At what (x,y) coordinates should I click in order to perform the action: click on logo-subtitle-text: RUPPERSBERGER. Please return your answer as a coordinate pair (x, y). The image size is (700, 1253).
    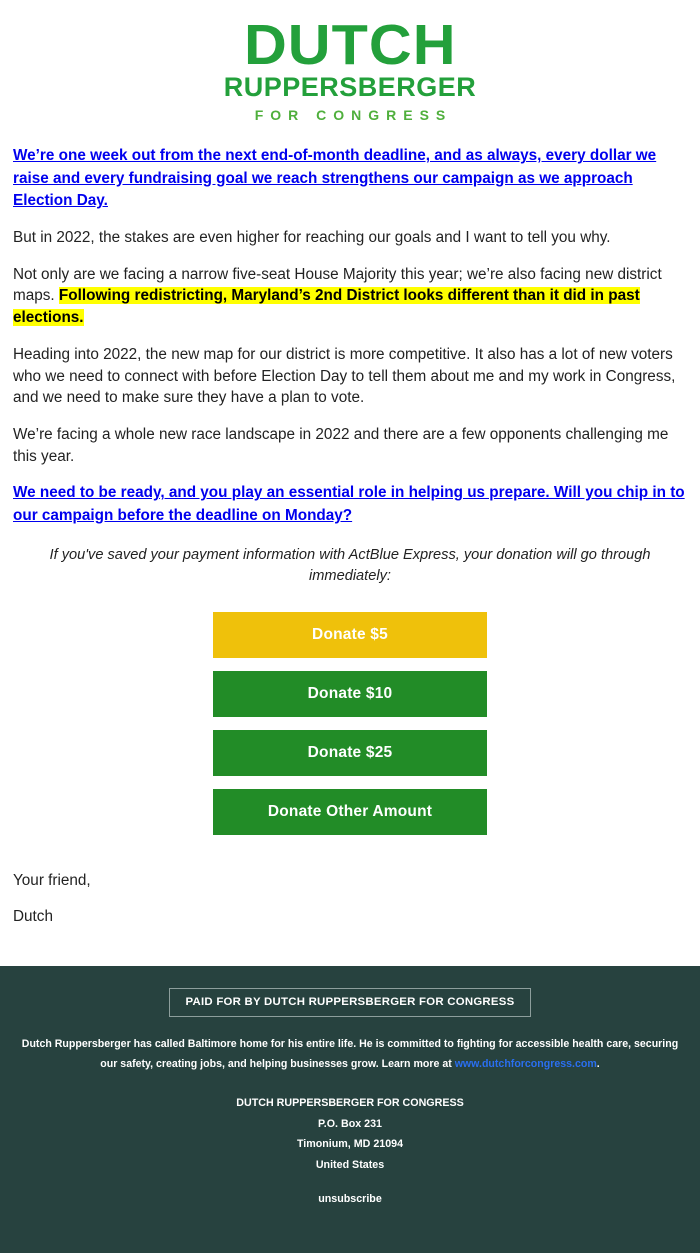
    Looking at the image, I should click on (350, 87).